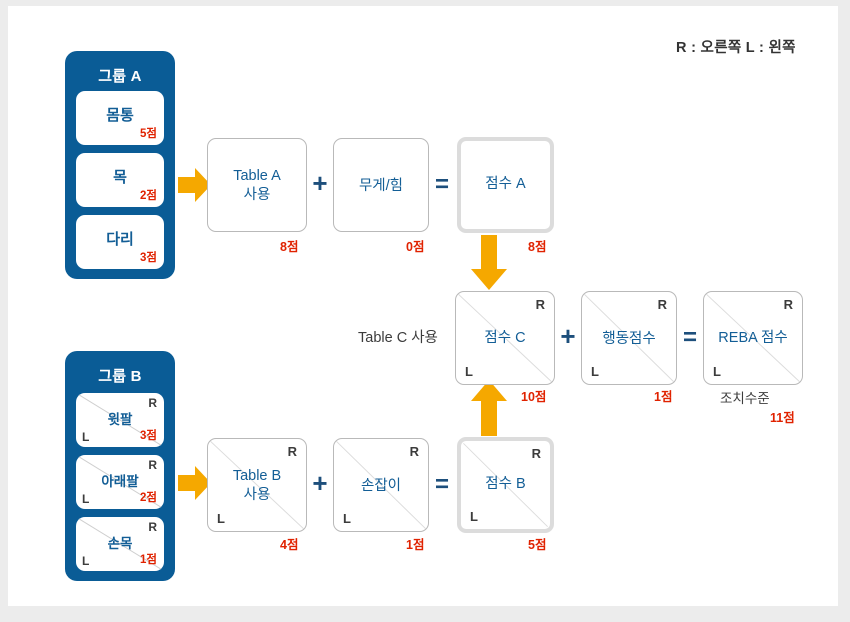 This screenshot has height=622, width=850. I want to click on group-b-title: 그룹 B, so click(120, 376).